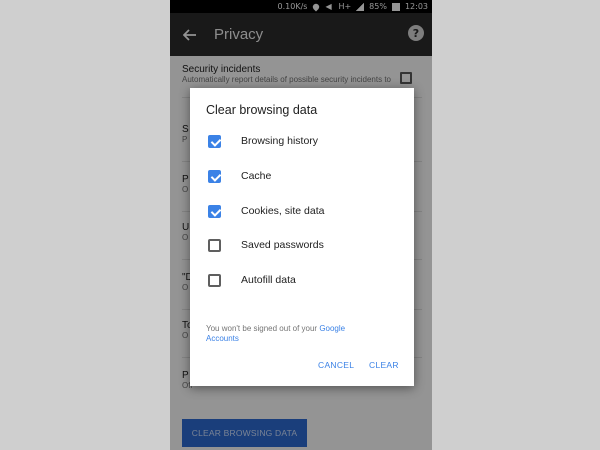 This screenshot has width=600, height=450. I want to click on clear-button: CLEAR, so click(384, 365).